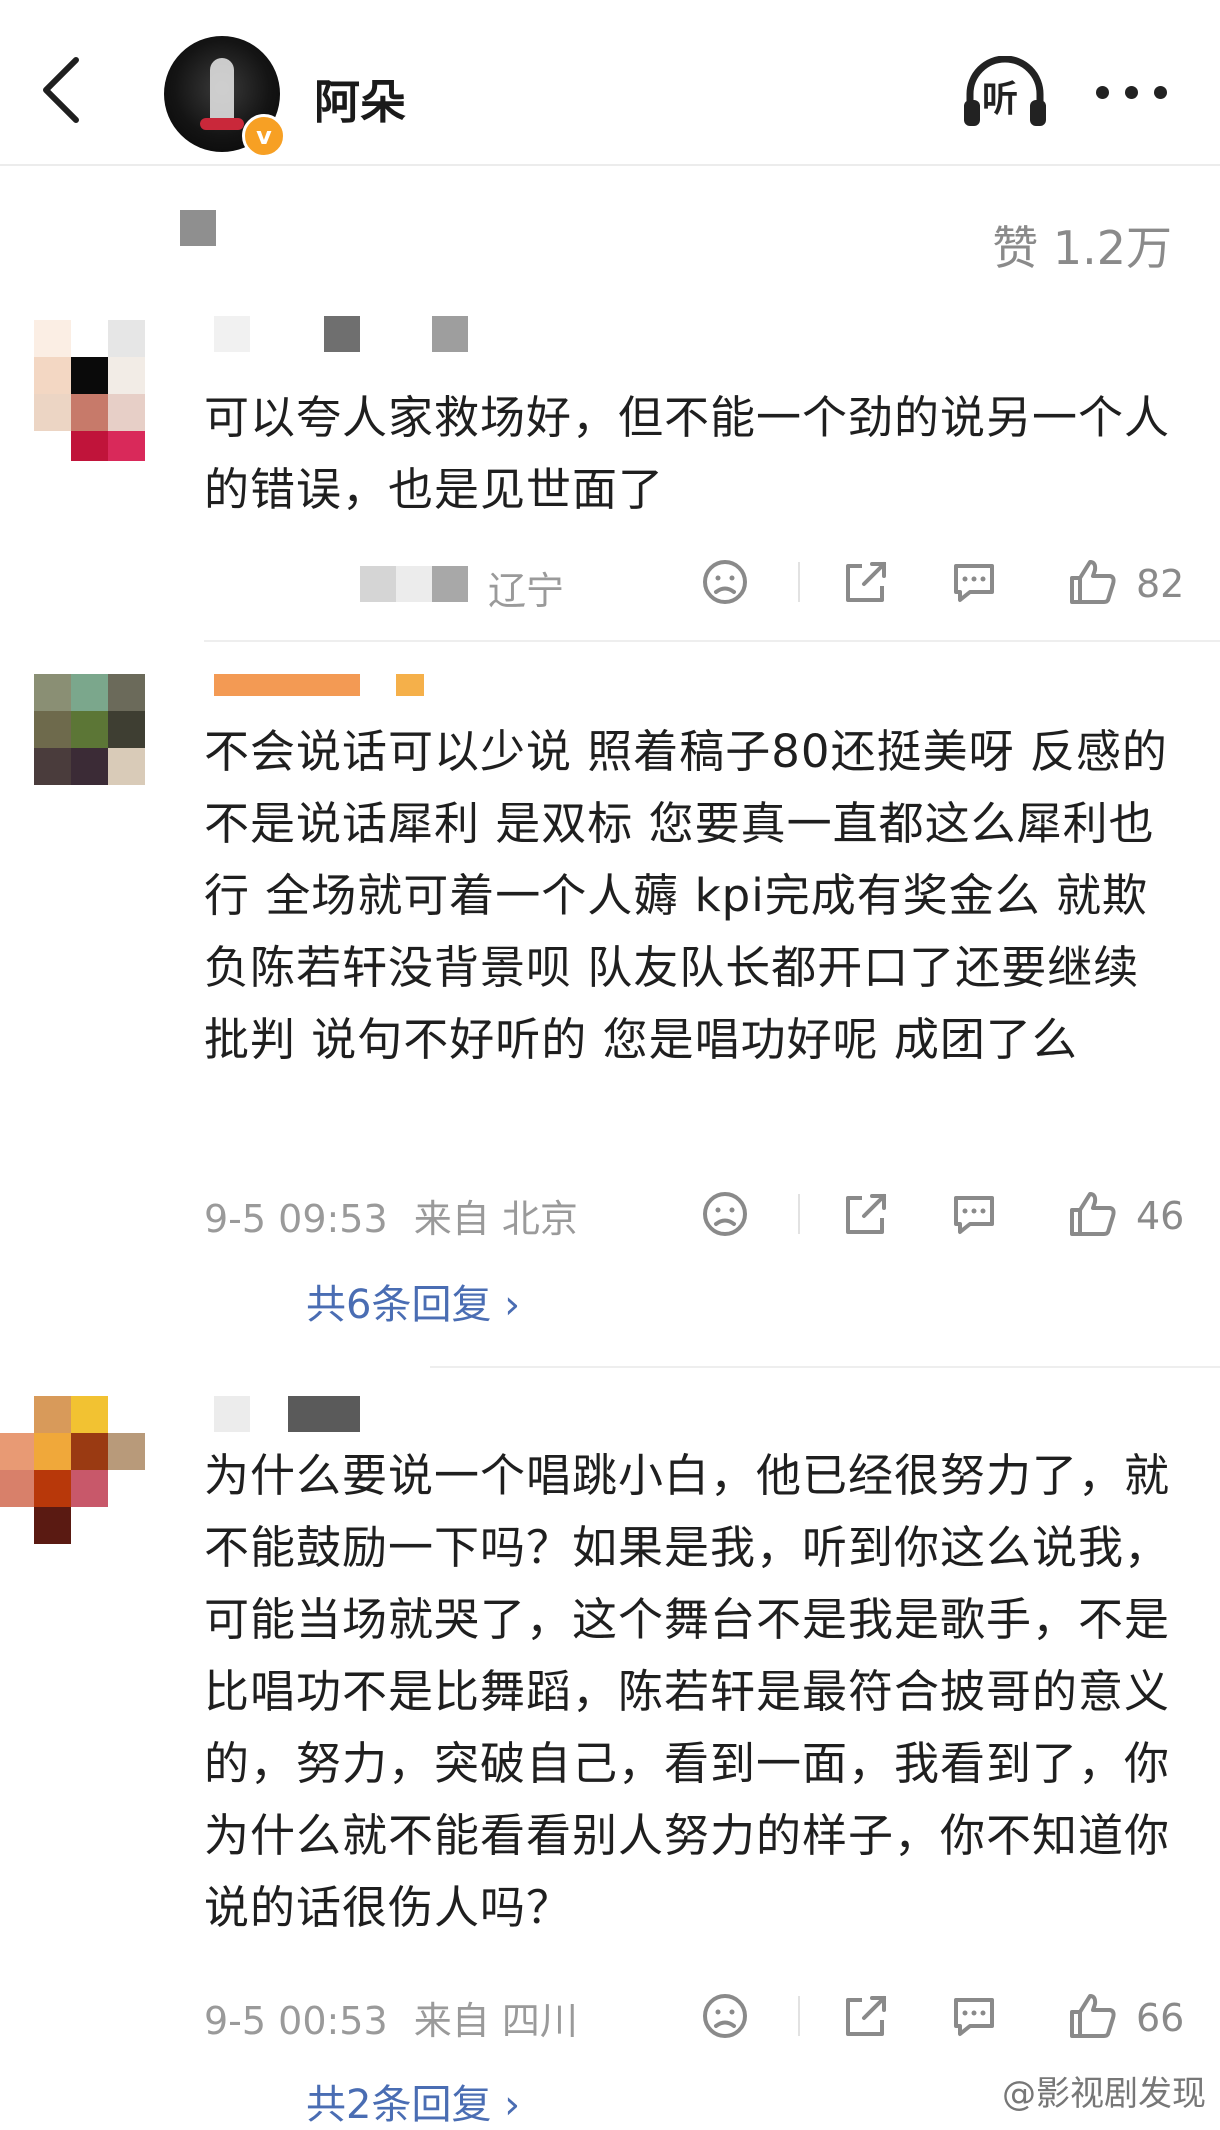 The image size is (1220, 2130). Describe the element at coordinates (222, 124) in the screenshot. I see `avatar-lips` at that location.